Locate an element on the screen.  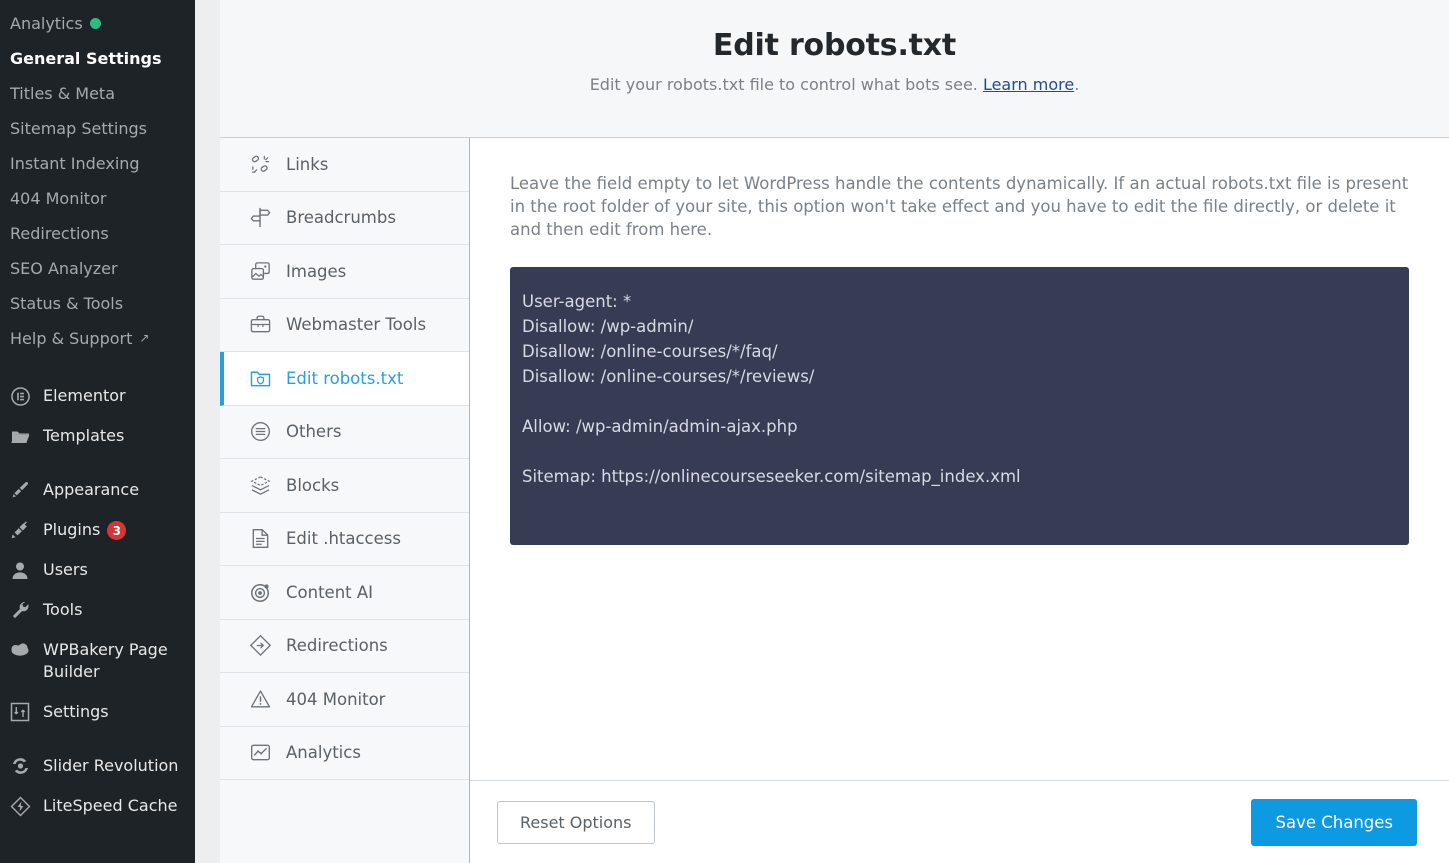
sidebar-item-label: SEO Analyzer is located at coordinates (64, 268).